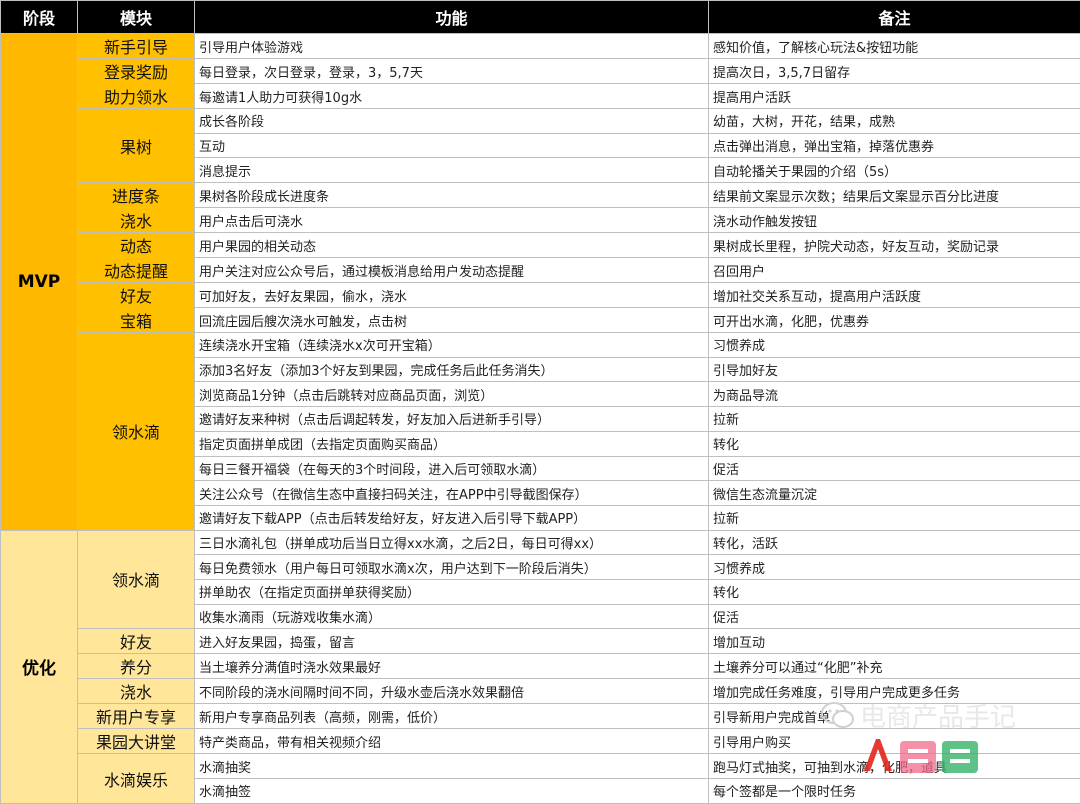  Describe the element at coordinates (452, 17) in the screenshot. I see `header-function: 功能` at that location.